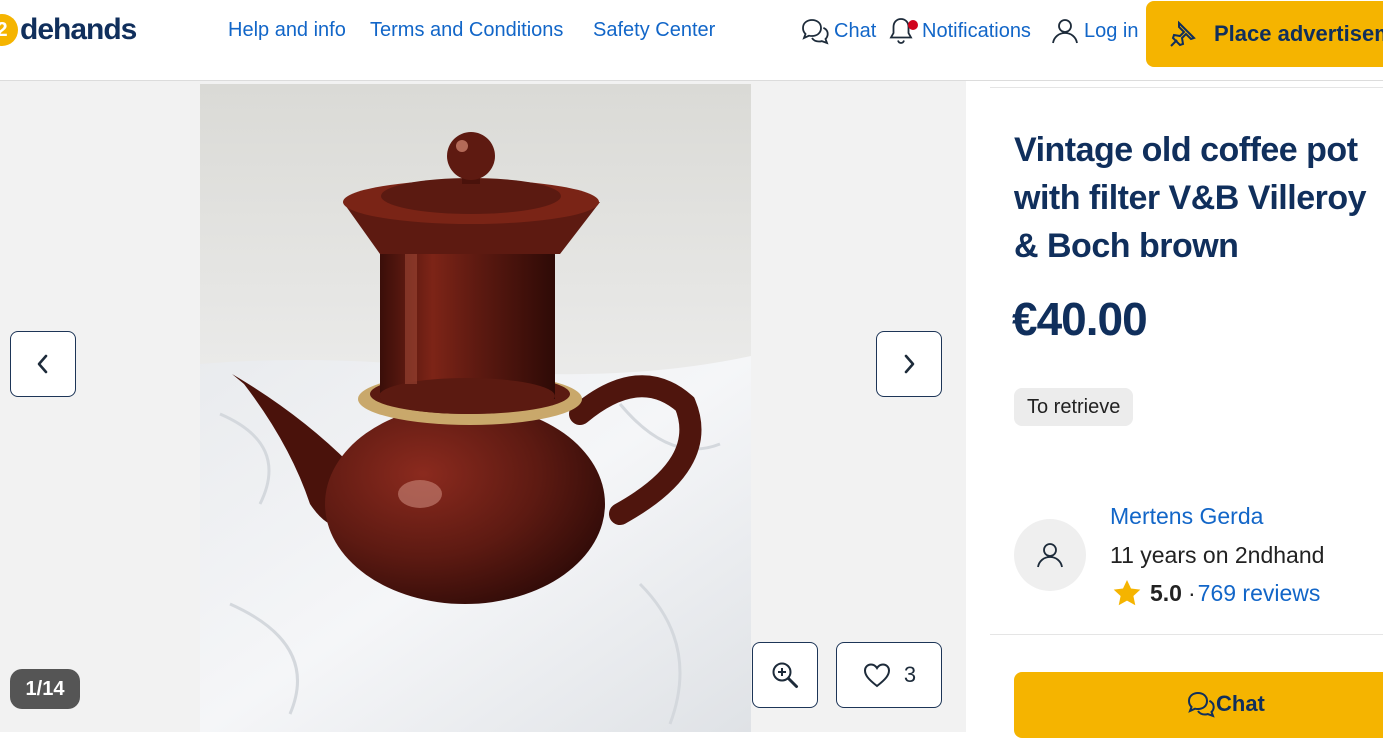 The width and height of the screenshot is (1383, 742). Describe the element at coordinates (876, 675) in the screenshot. I see `heart-icon` at that location.